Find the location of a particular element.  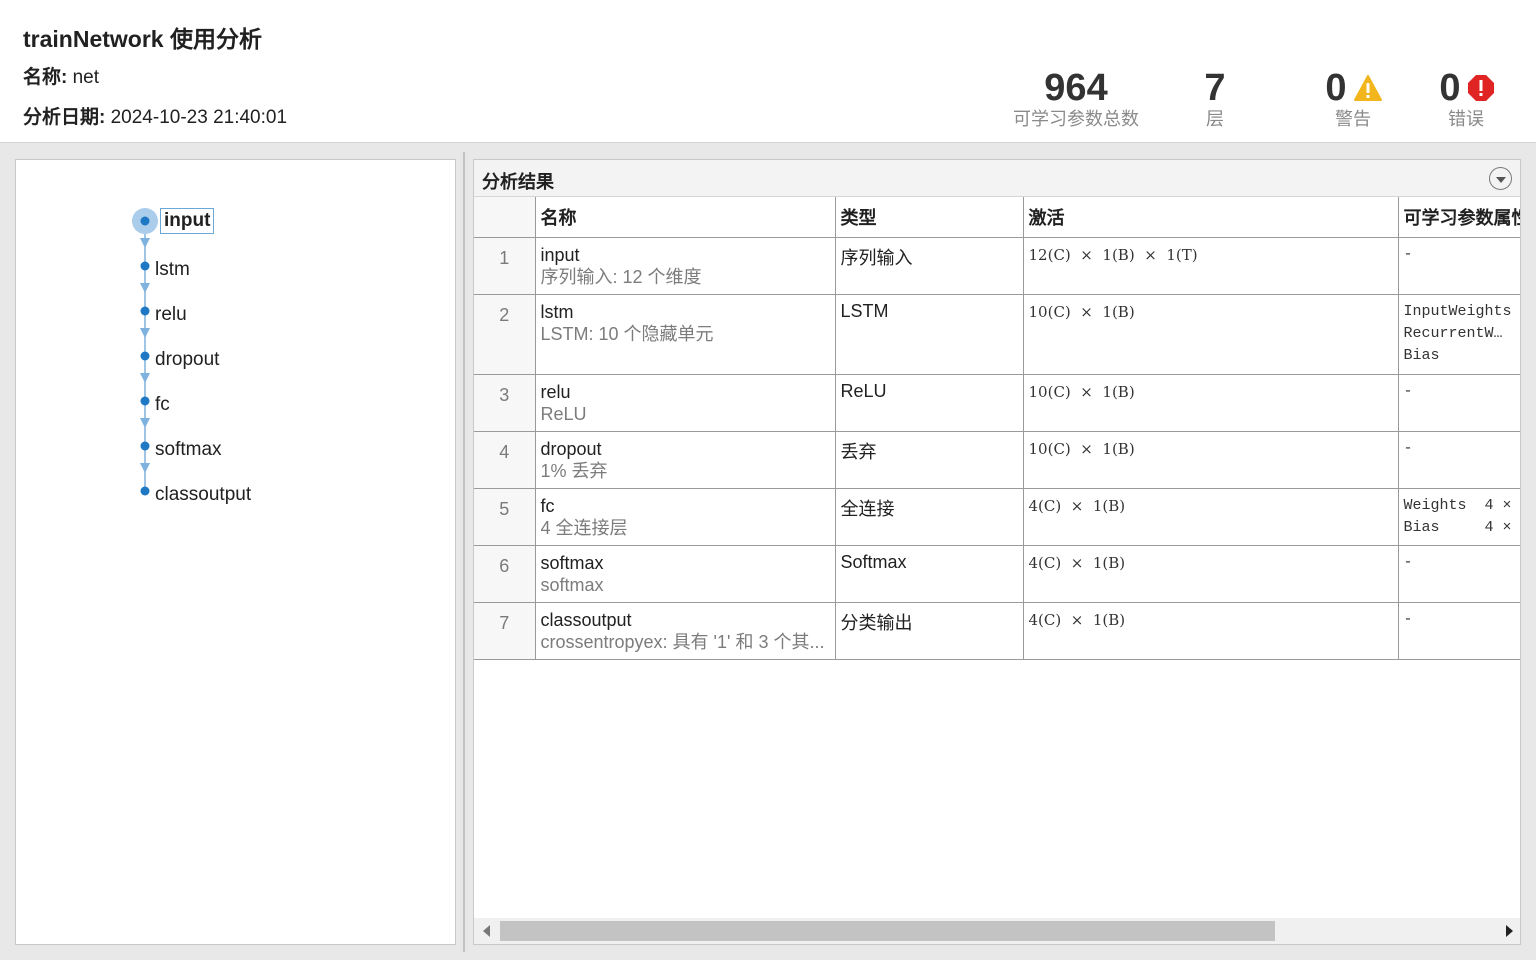

horizontal-scrollbar is located at coordinates (997, 931).